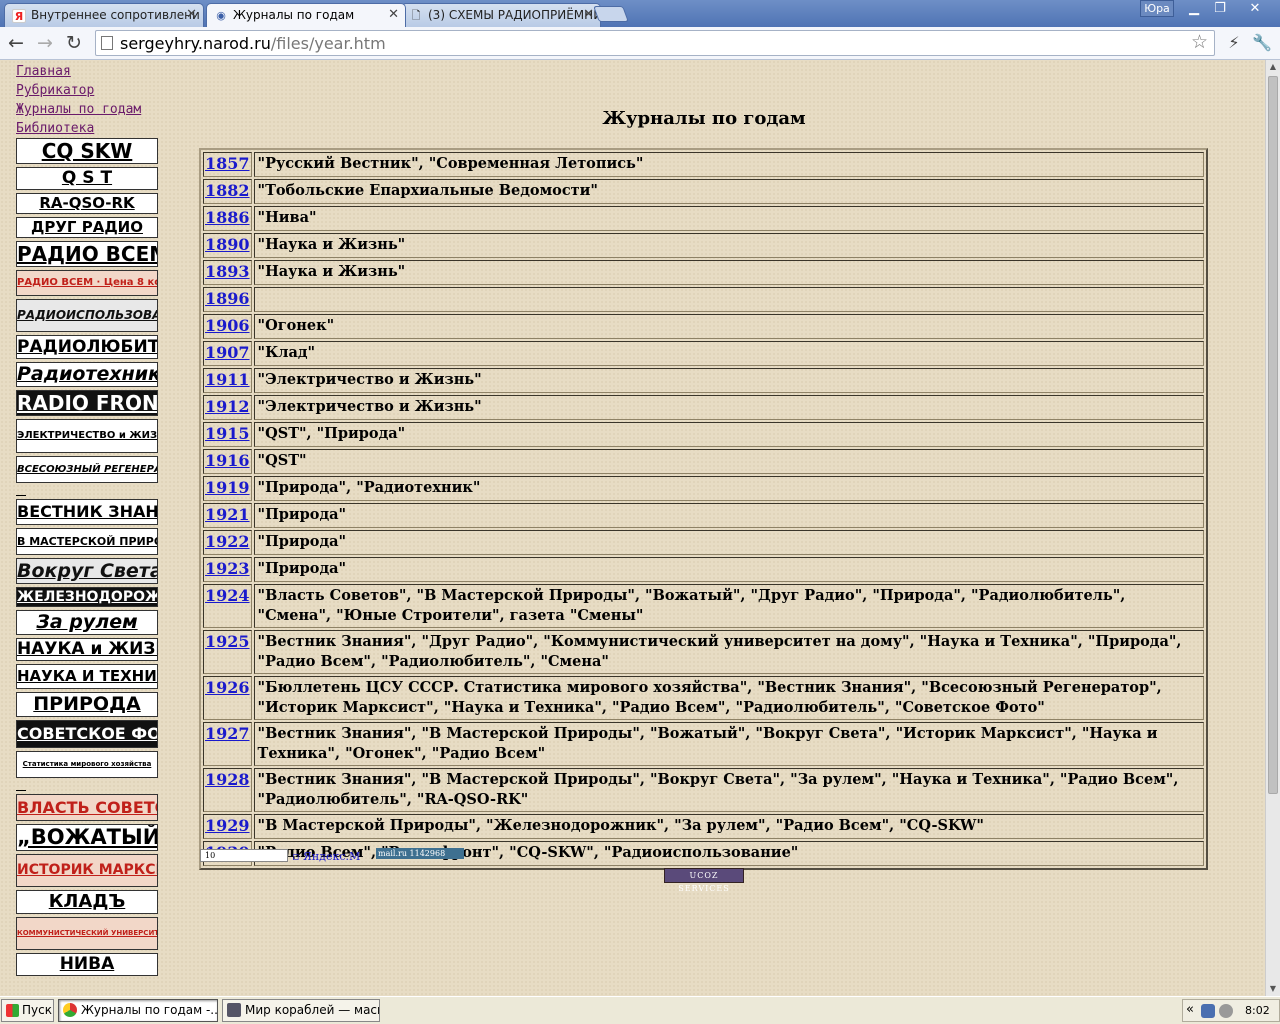 The width and height of the screenshot is (1280, 1024). What do you see at coordinates (227, 271) in the screenshot?
I see `year-link: 1893` at bounding box center [227, 271].